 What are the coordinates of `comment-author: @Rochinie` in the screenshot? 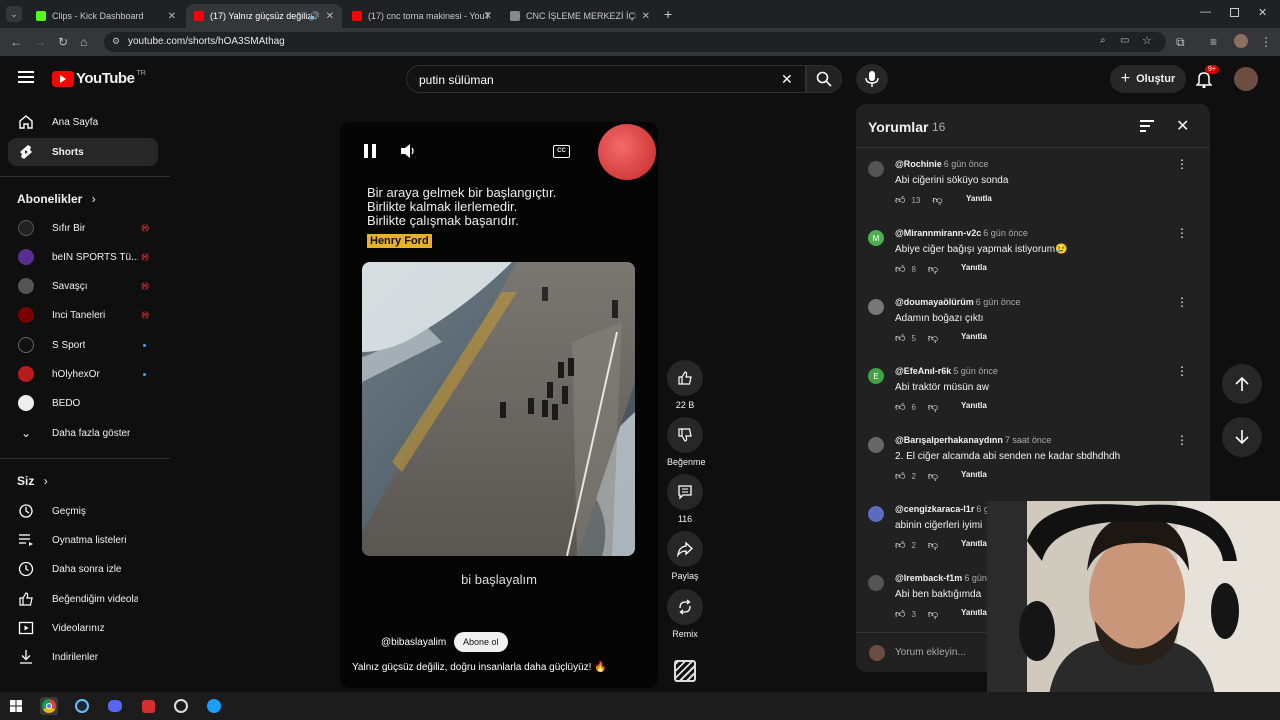 It's located at (918, 164).